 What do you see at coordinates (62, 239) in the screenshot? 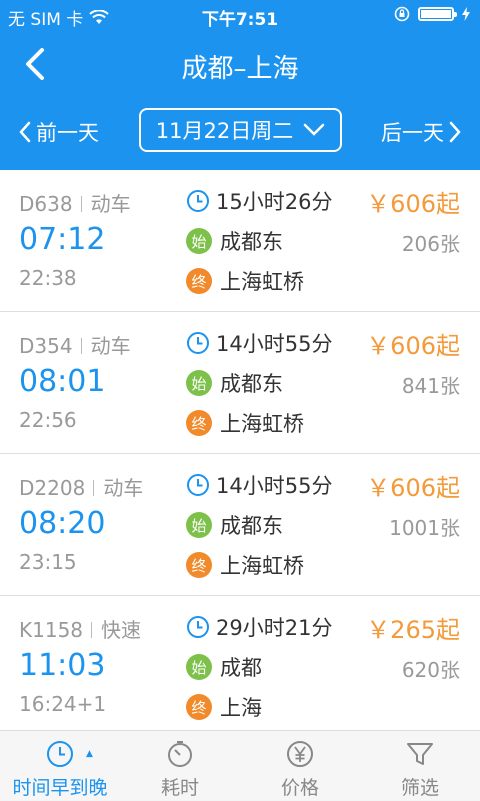
I see `depart-time: 07:12` at bounding box center [62, 239].